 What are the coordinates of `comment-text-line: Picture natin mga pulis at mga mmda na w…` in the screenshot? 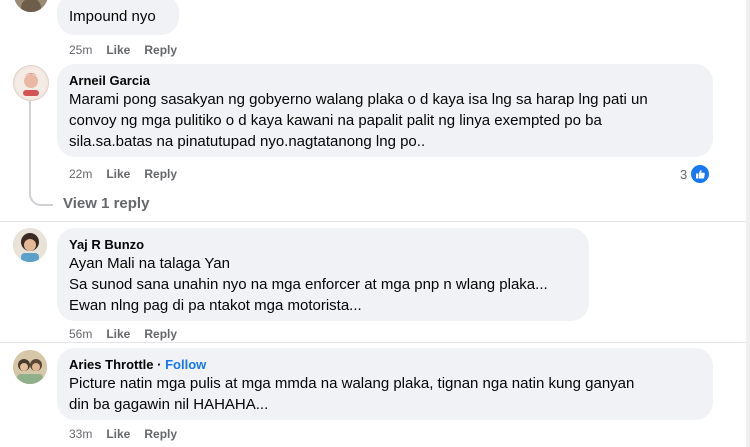 It's located at (352, 383).